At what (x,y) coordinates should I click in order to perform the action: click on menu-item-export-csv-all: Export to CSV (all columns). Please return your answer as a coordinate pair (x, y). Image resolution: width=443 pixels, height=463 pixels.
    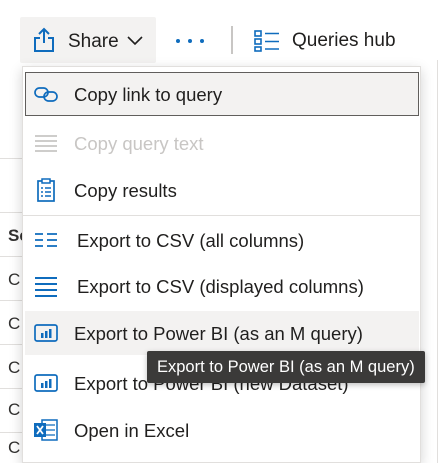
    Looking at the image, I should click on (222, 240).